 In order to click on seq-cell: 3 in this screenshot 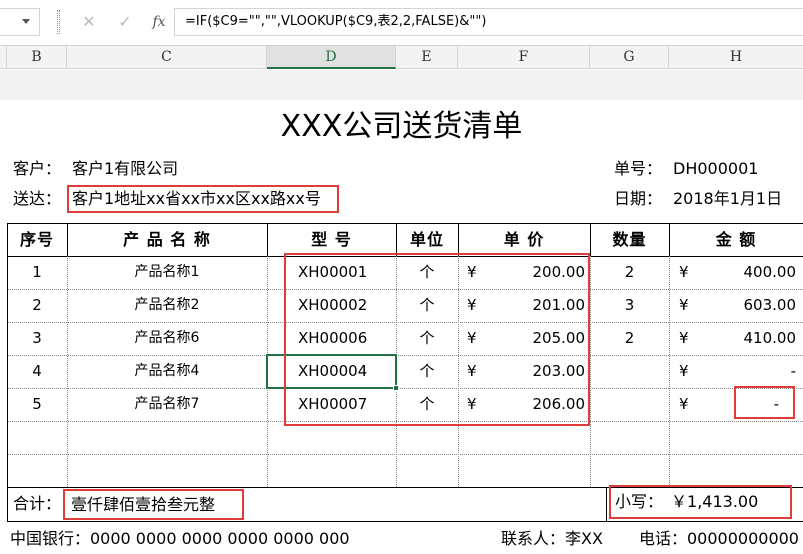, I will do `click(37, 338)`.